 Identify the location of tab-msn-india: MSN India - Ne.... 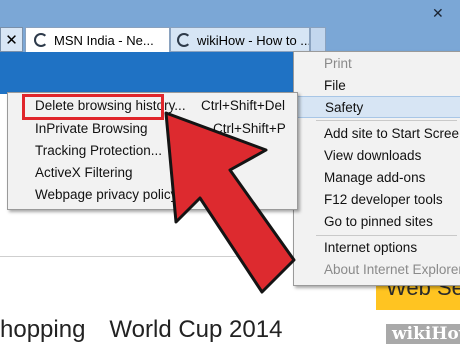
(97, 39).